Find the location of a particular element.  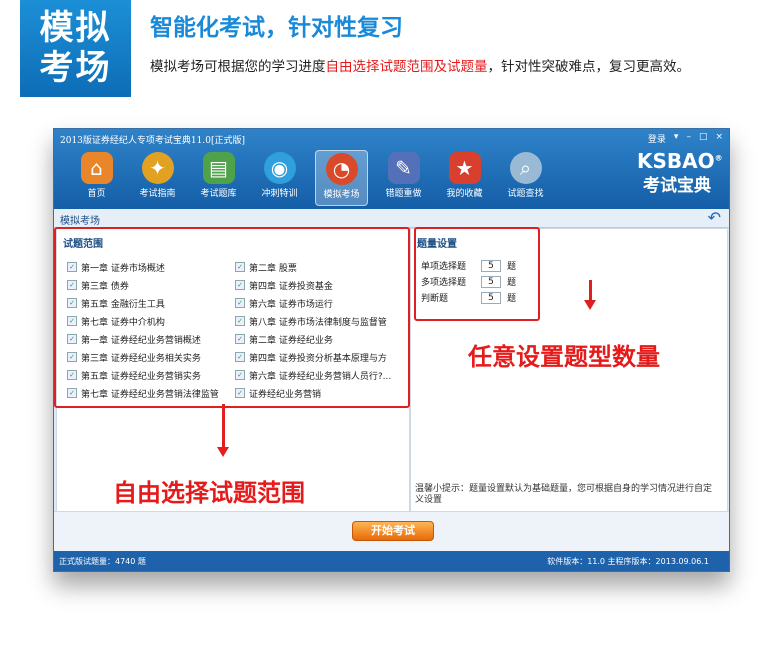

nav-label: 模拟考场 is located at coordinates (341, 195).